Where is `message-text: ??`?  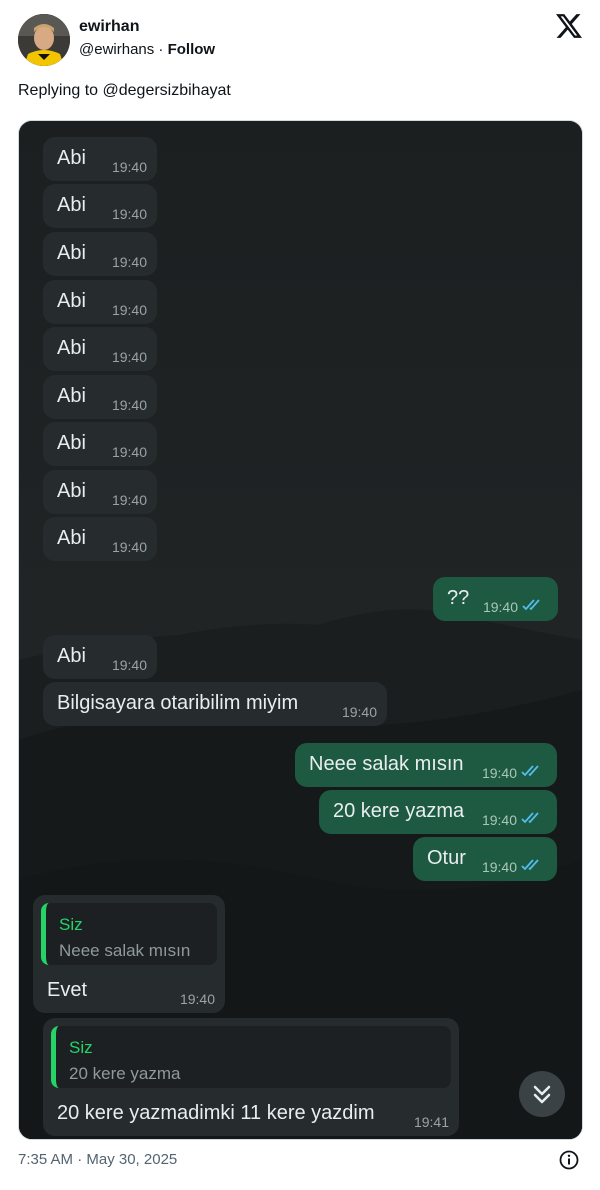
message-text: ?? is located at coordinates (458, 598).